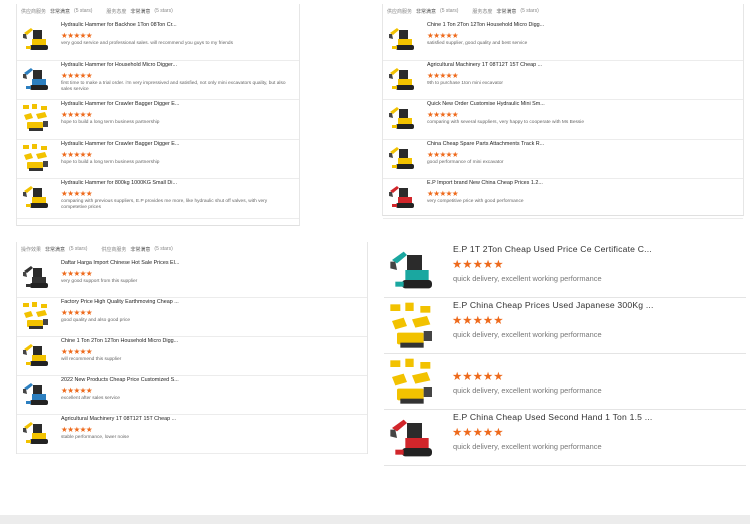  I want to click on review-comment: excellent after sales service, so click(90, 398).